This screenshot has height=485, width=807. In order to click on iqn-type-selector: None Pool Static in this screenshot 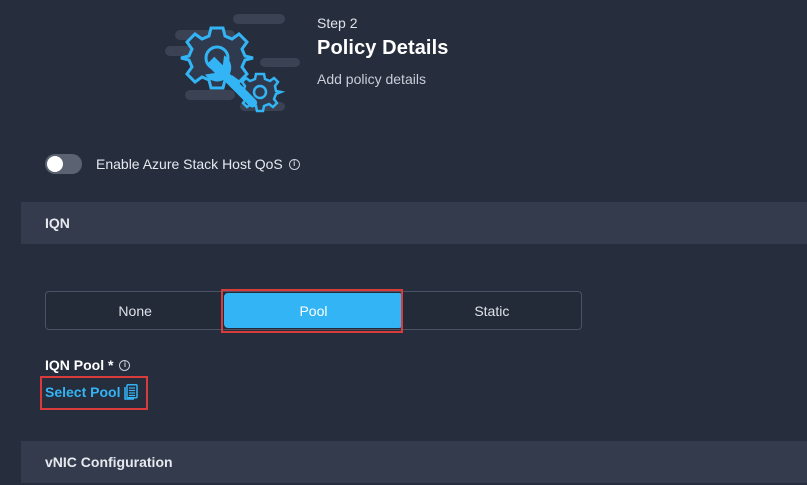, I will do `click(313, 310)`.